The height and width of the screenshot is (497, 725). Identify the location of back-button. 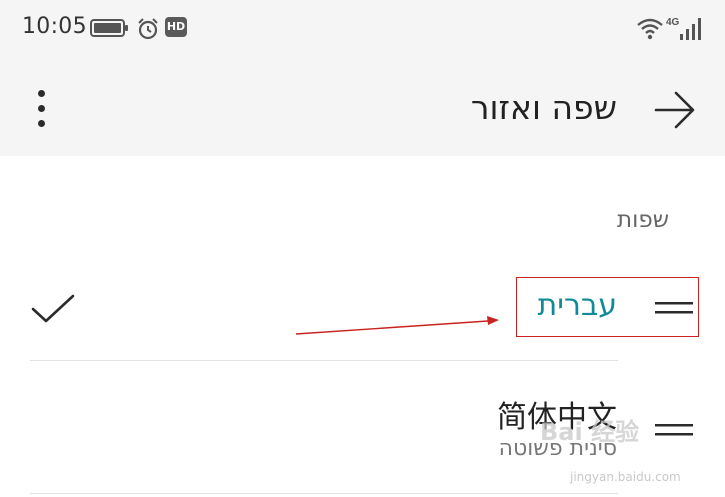
(675, 110).